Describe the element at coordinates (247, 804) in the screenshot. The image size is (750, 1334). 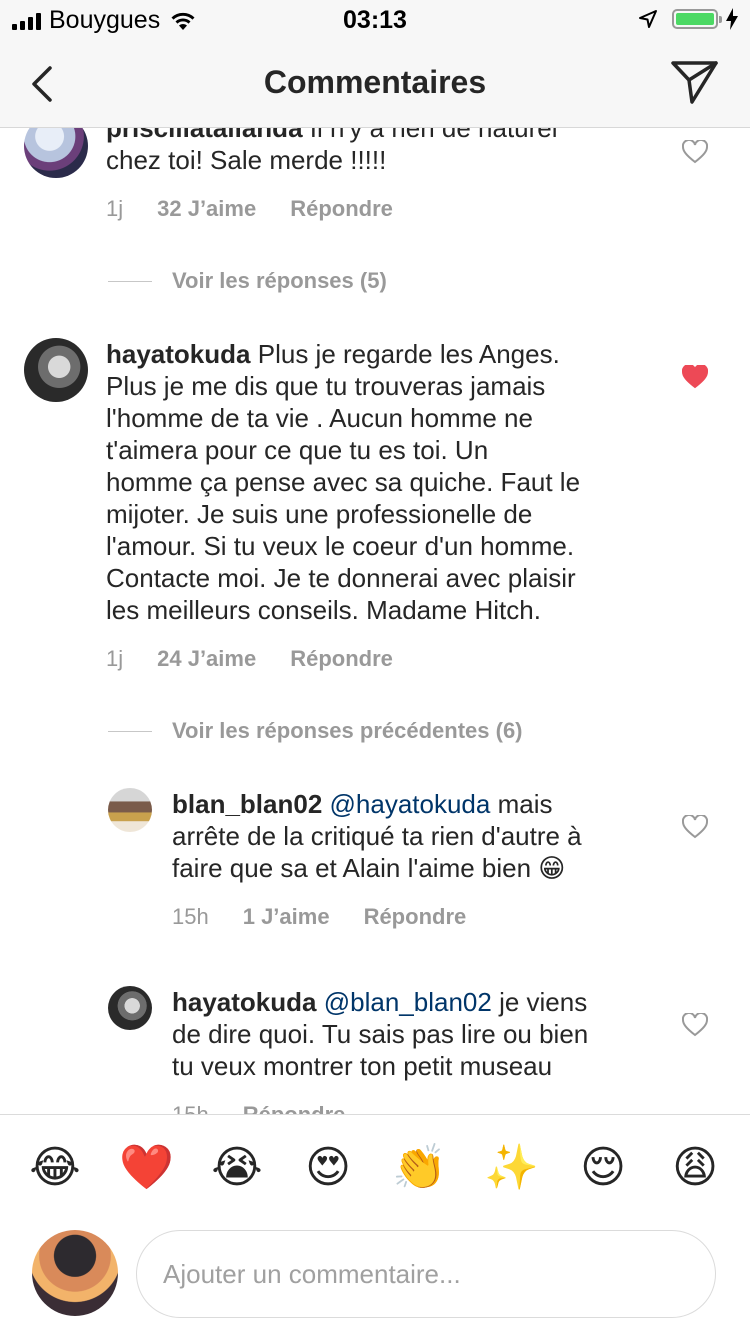
I see `reply-username: blan_blan02` at that location.